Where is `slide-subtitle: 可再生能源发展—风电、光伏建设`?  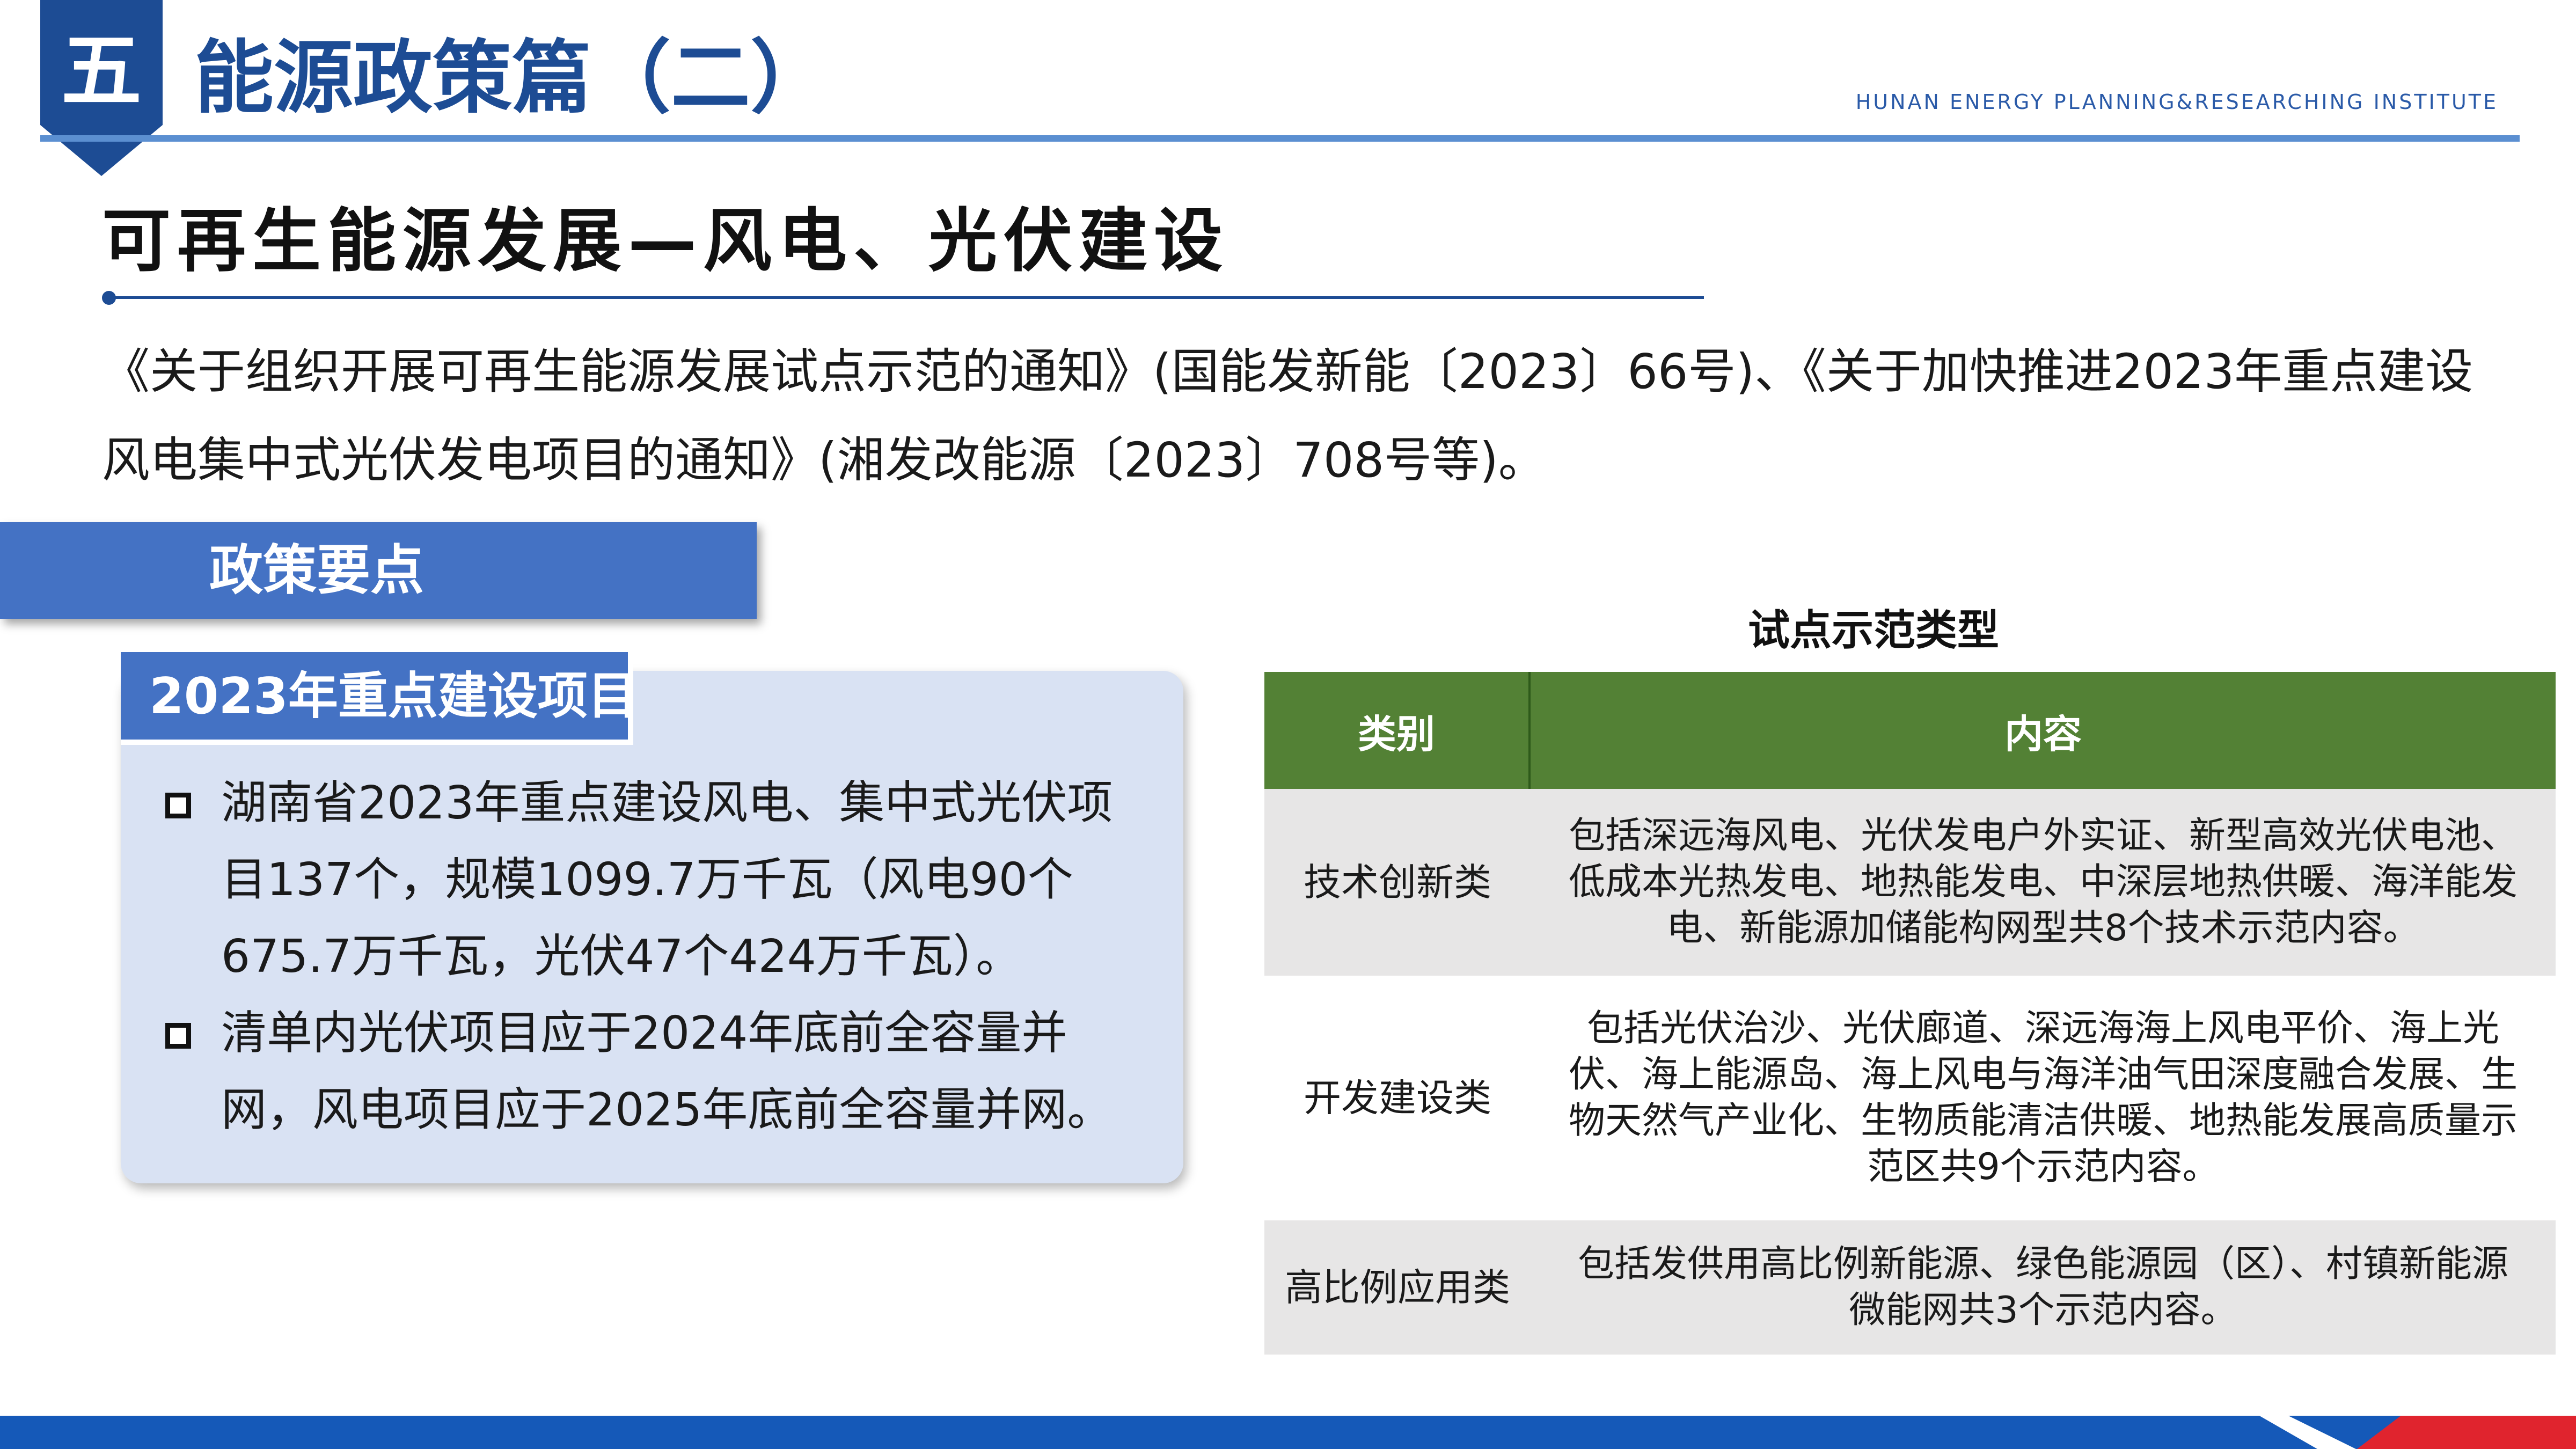
slide-subtitle: 可再生能源发展—风电、光伏建设 is located at coordinates (666, 241).